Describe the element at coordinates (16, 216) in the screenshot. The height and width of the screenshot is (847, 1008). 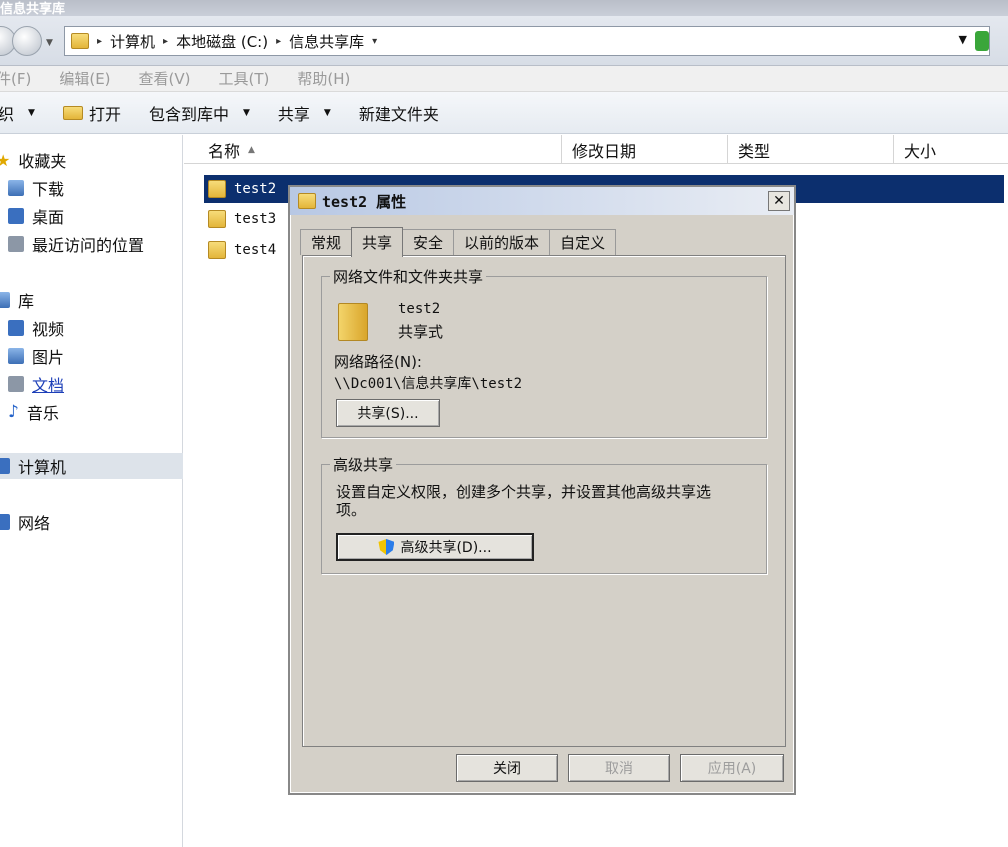
I see `desktop-icon` at that location.